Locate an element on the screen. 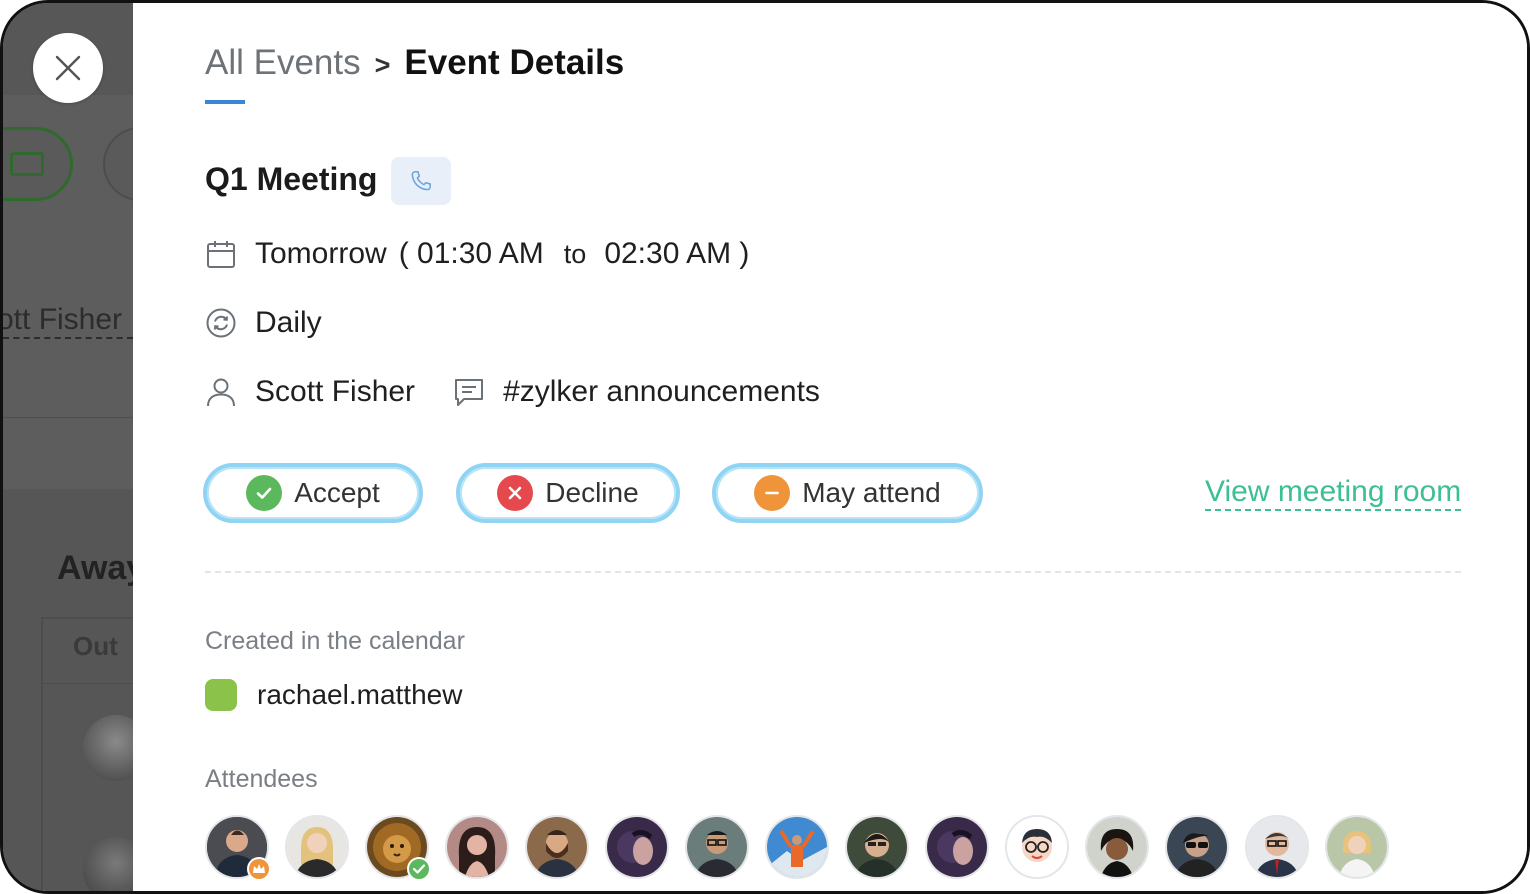  background-overlay: ott Fisher Away Out is located at coordinates (68, 447).